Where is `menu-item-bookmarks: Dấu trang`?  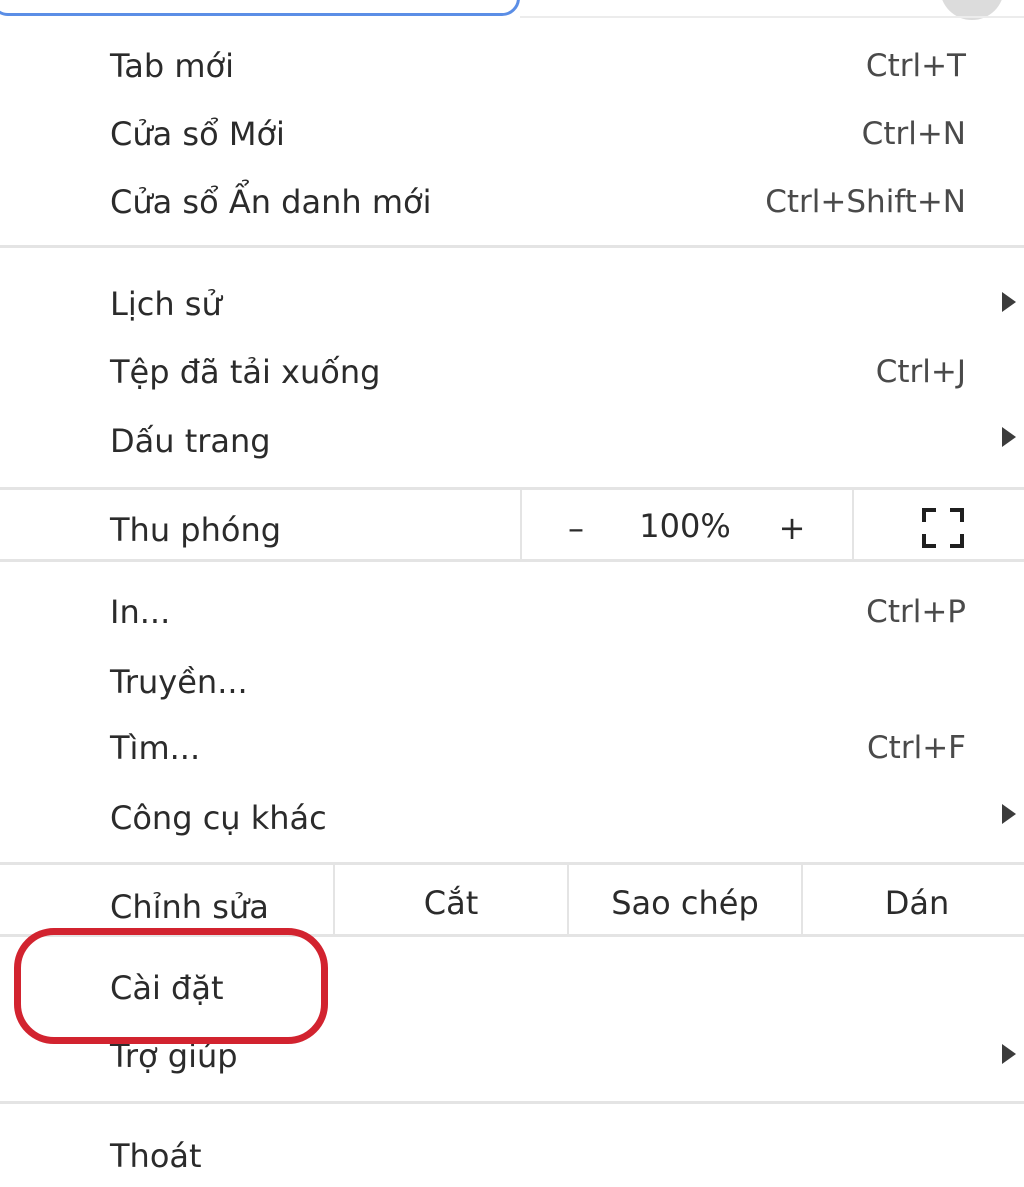 menu-item-bookmarks: Dấu trang is located at coordinates (512, 439).